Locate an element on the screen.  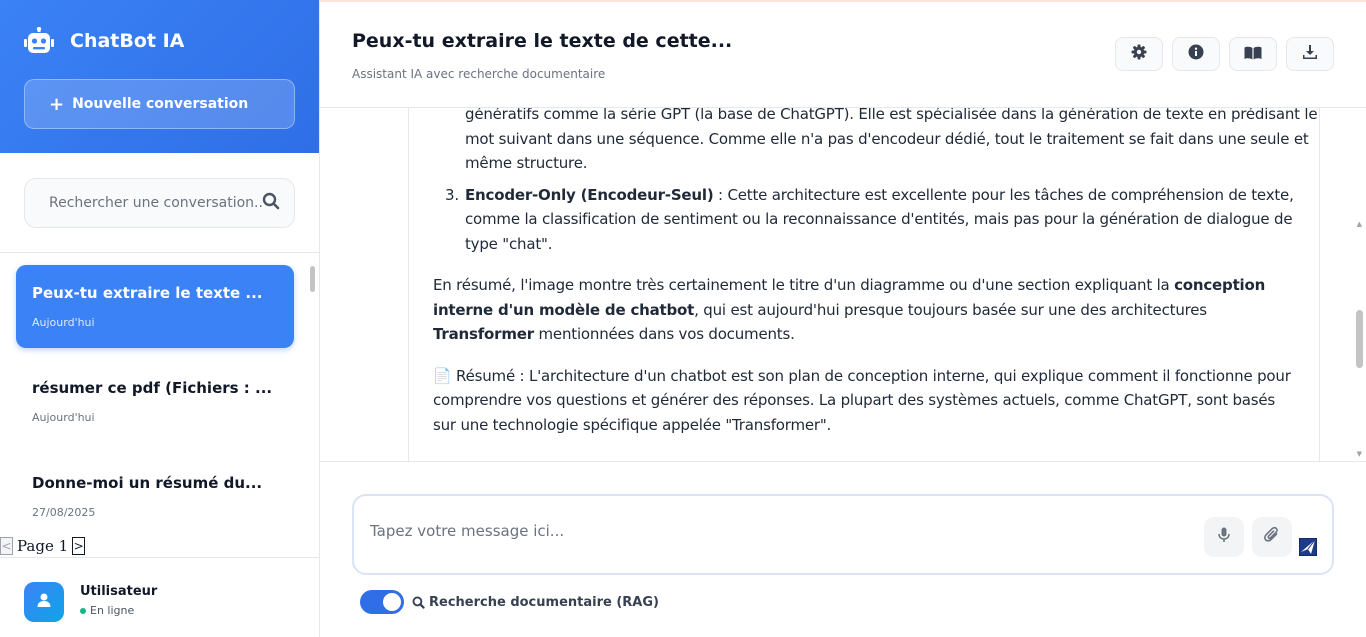
search-box is located at coordinates (159, 203).